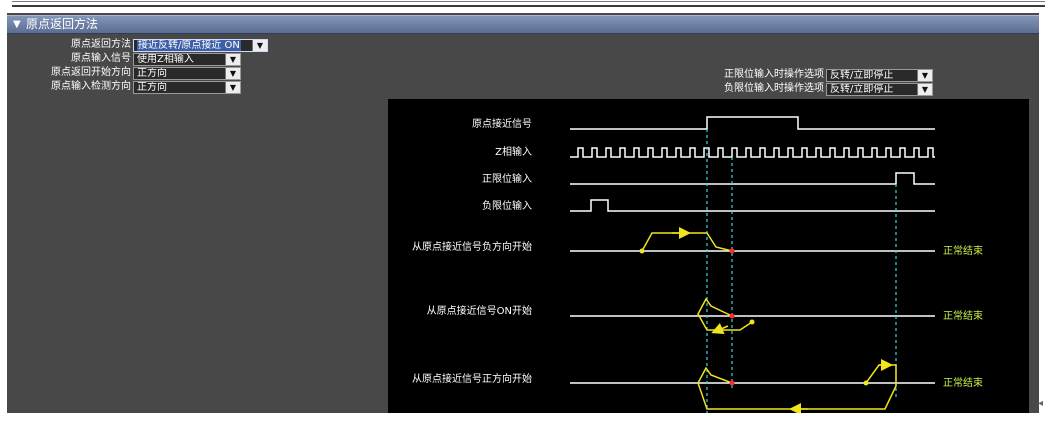 Image resolution: width=1045 pixels, height=423 pixels. What do you see at coordinates (101, 44) in the screenshot?
I see `method-label: 原点返回方法` at bounding box center [101, 44].